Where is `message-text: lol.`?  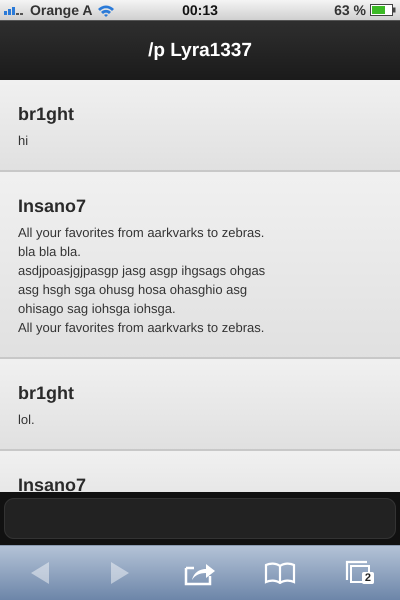 message-text: lol. is located at coordinates (27, 420).